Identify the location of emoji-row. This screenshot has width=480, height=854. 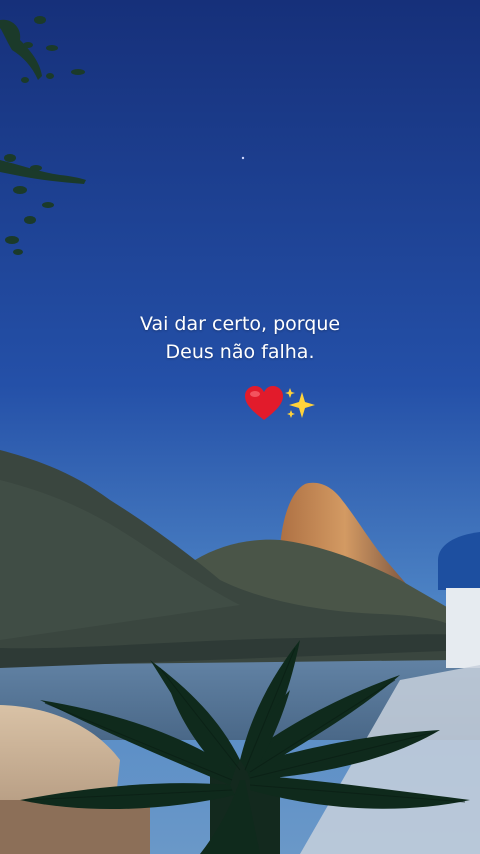
(284, 406).